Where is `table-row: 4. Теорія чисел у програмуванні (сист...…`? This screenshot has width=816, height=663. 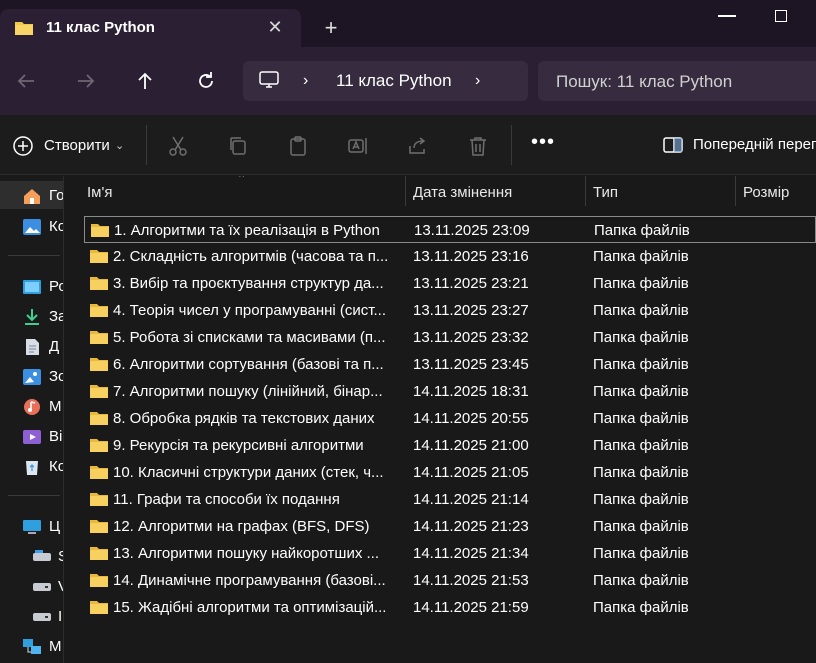
table-row: 4. Теорія чисел у програмуванні (сист...… is located at coordinates (450, 310).